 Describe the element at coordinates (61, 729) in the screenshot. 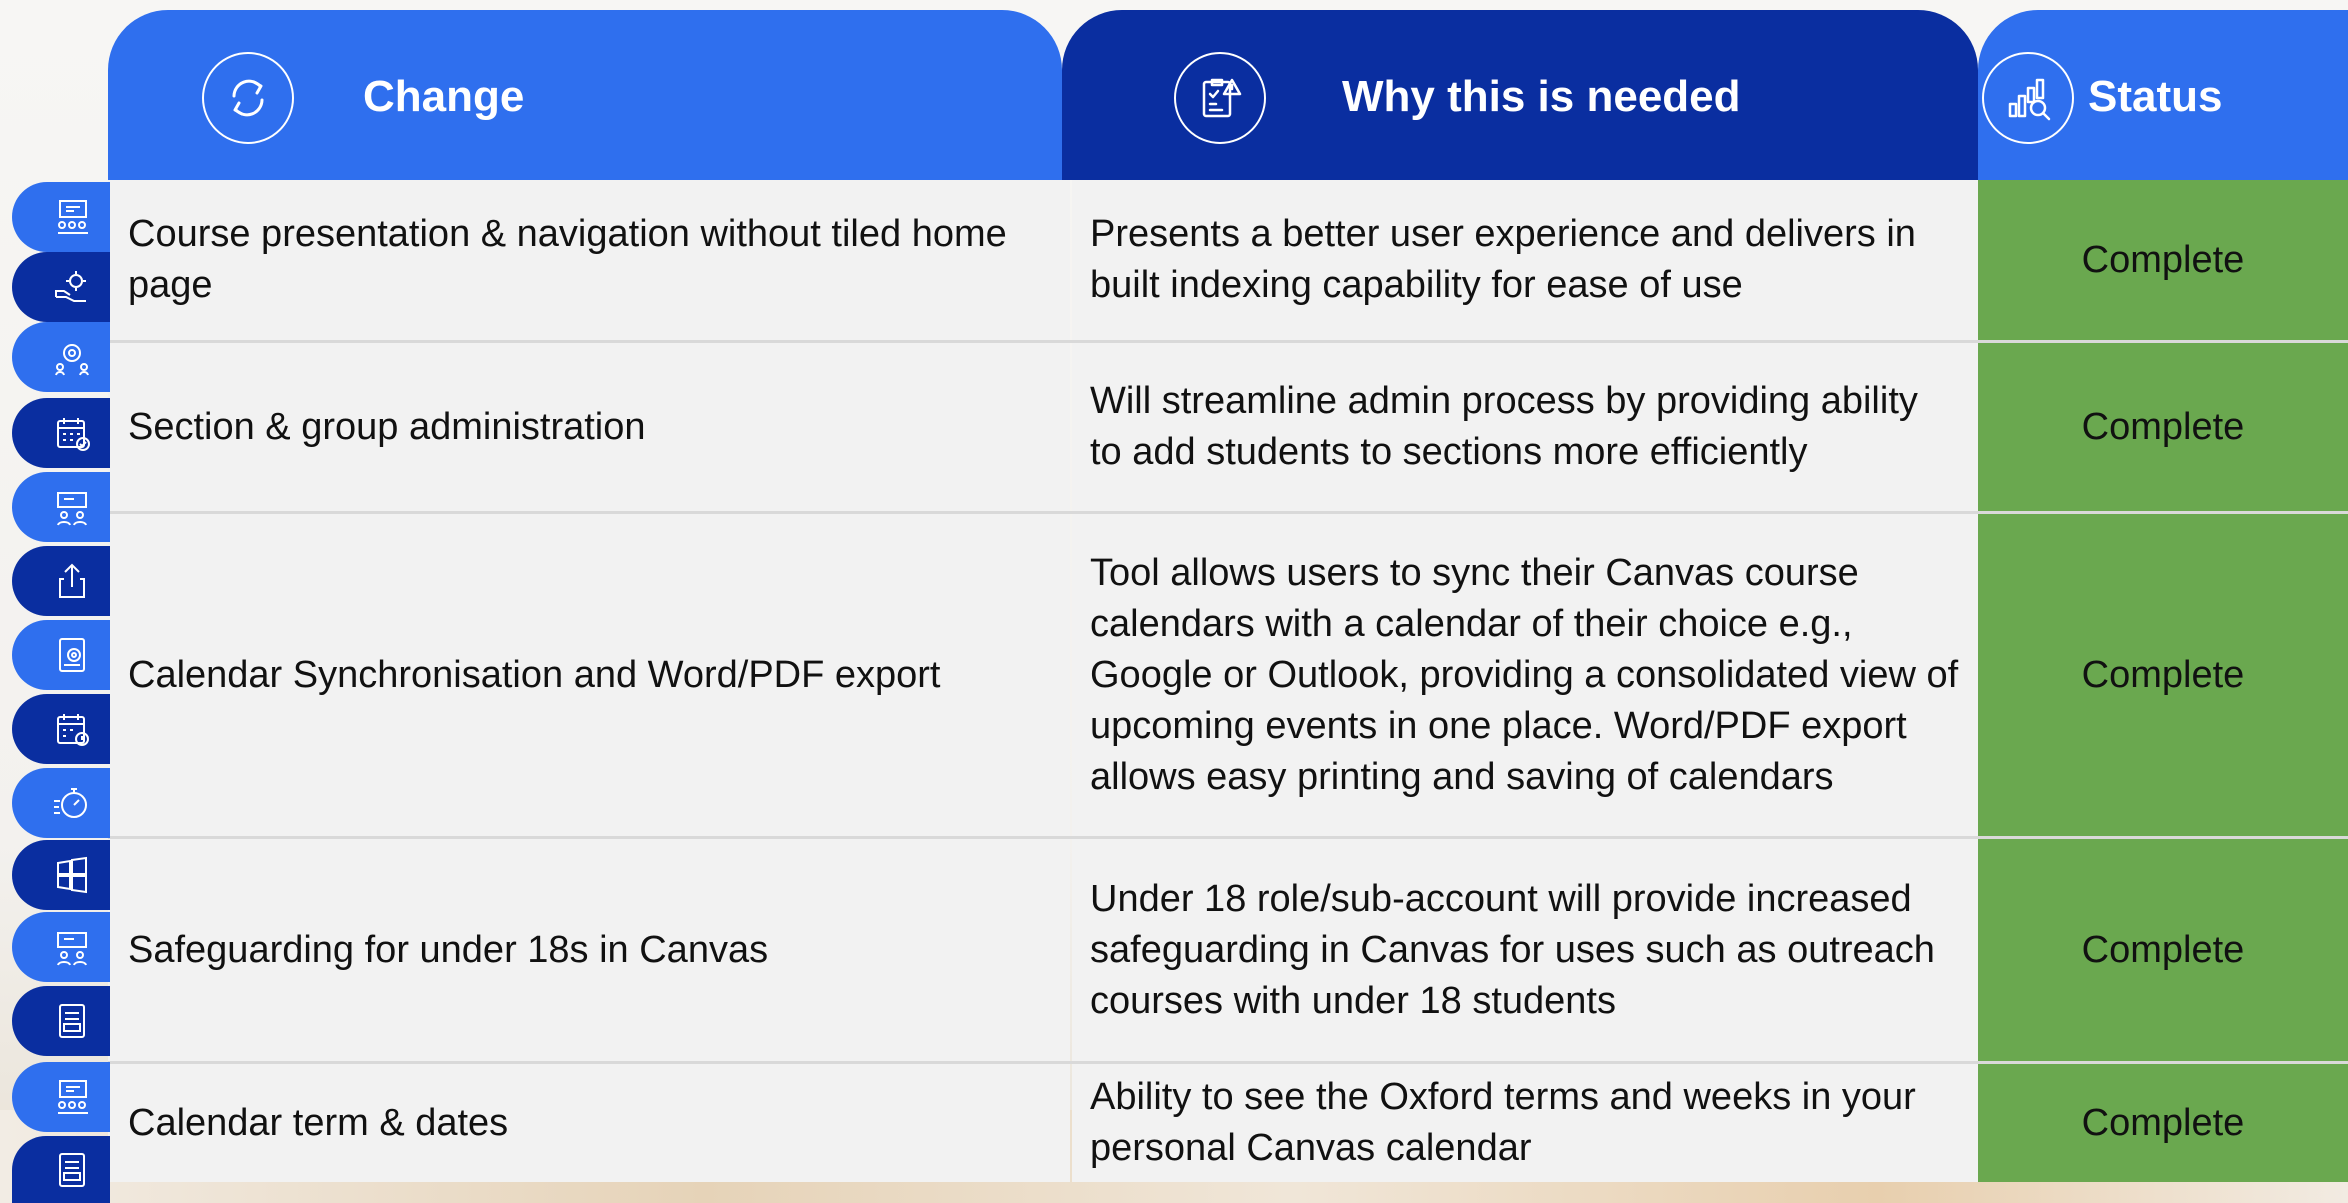

I see `calendar-clock-icon` at that location.